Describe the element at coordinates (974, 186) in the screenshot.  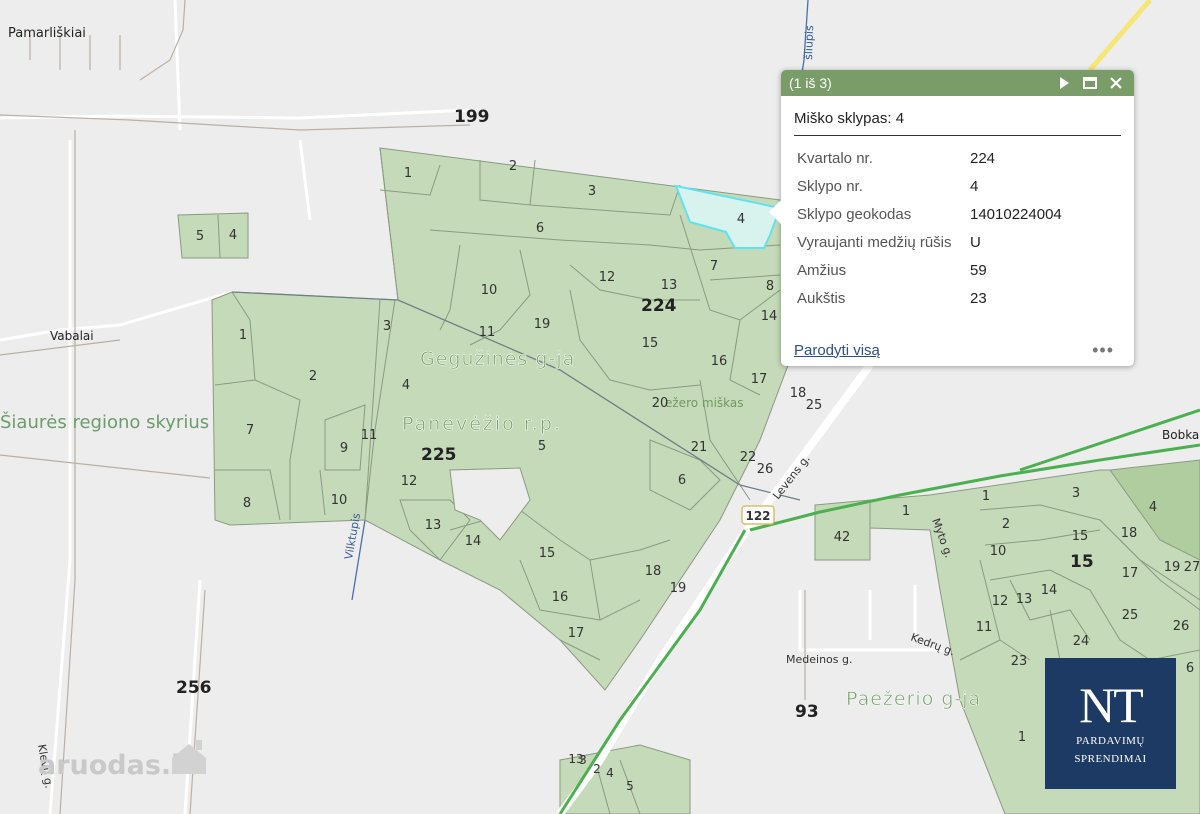
I see `attribute-value: 4` at that location.